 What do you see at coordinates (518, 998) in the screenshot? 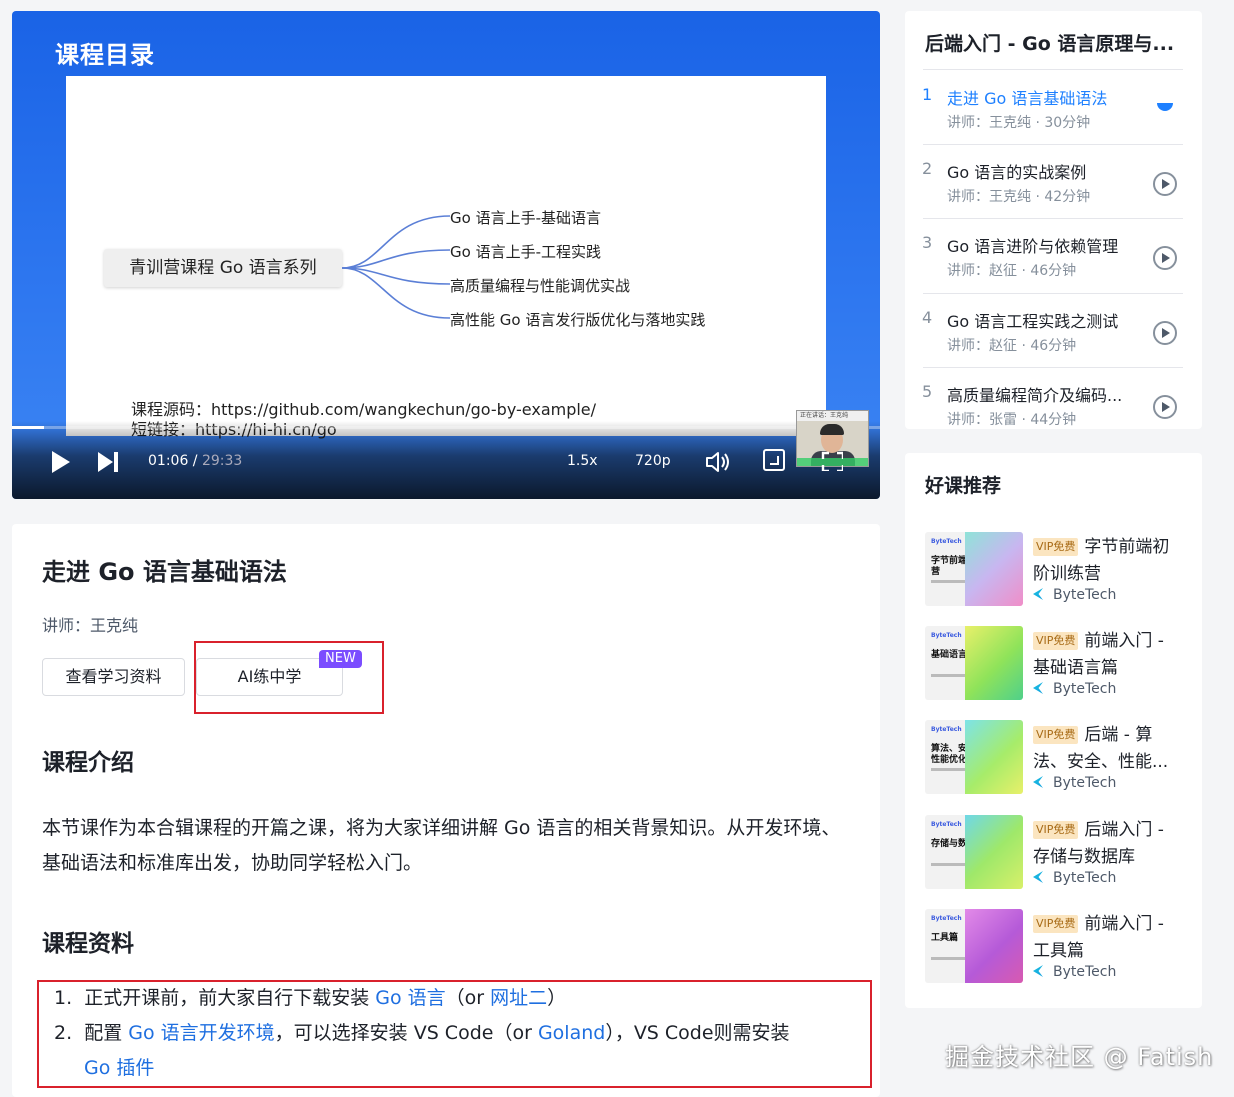
I see `mirror-site-link: 网址二` at bounding box center [518, 998].